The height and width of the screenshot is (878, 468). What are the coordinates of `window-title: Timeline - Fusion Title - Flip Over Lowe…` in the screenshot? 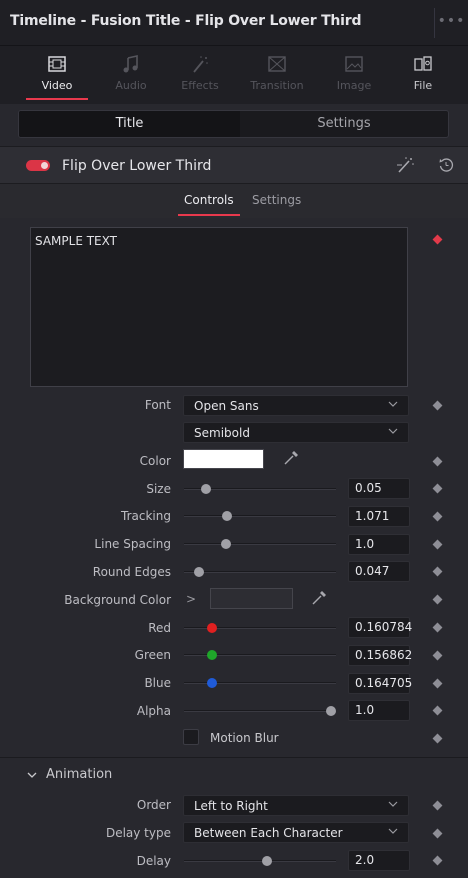 It's located at (186, 21).